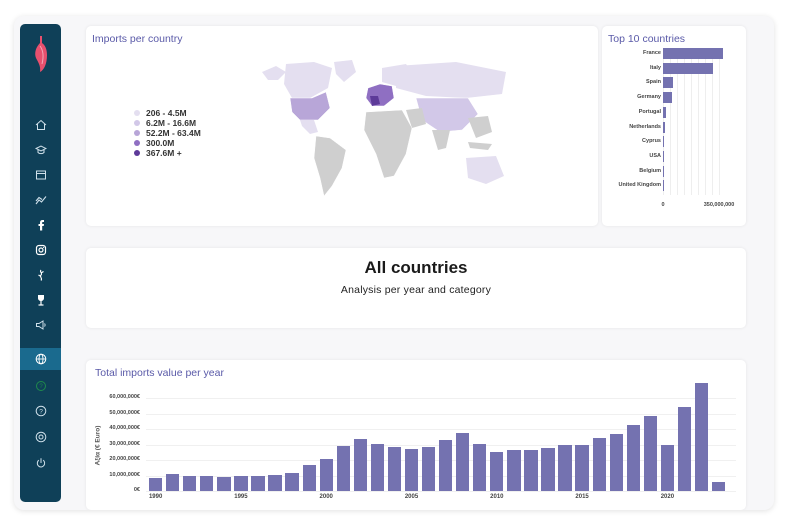 The width and height of the screenshot is (800, 530). I want to click on world-map, so click(386, 138).